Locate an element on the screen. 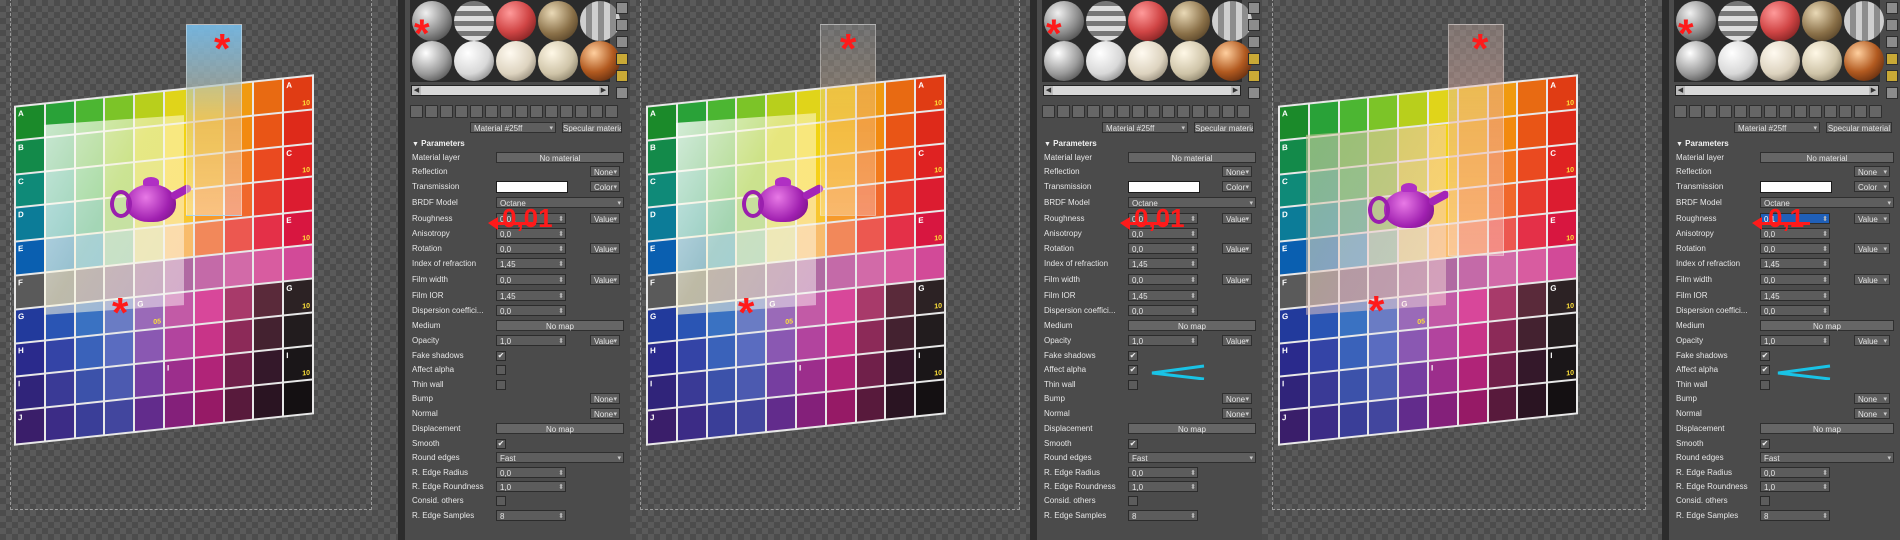 Image resolution: width=1900 pixels, height=540 pixels. scroll-left-icon: ◀ is located at coordinates (416, 90).